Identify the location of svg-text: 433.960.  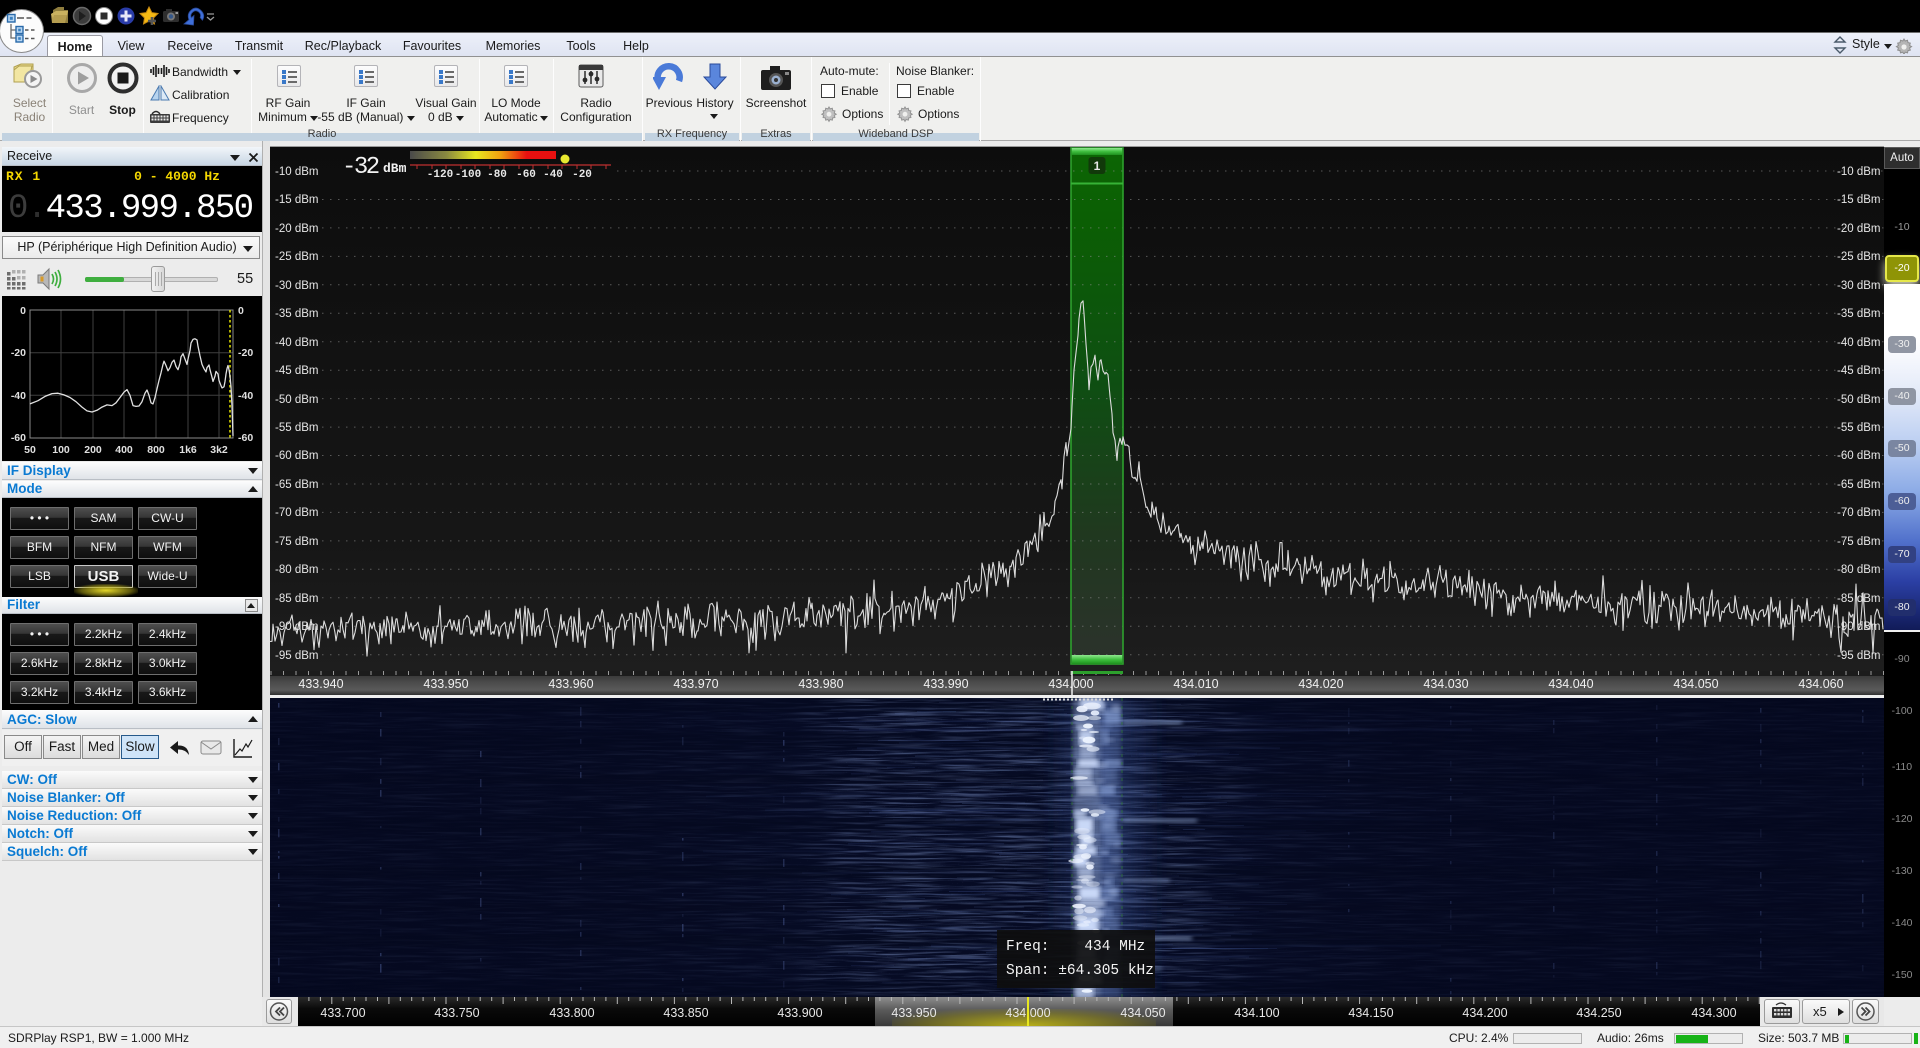
(570, 684).